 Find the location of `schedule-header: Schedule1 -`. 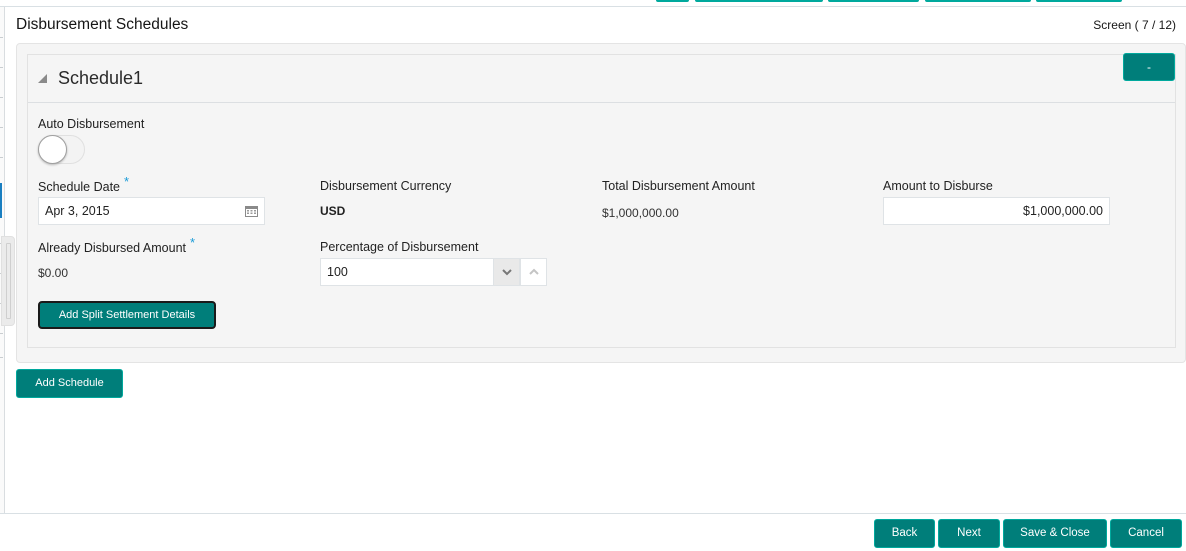

schedule-header: Schedule1 - is located at coordinates (601, 78).